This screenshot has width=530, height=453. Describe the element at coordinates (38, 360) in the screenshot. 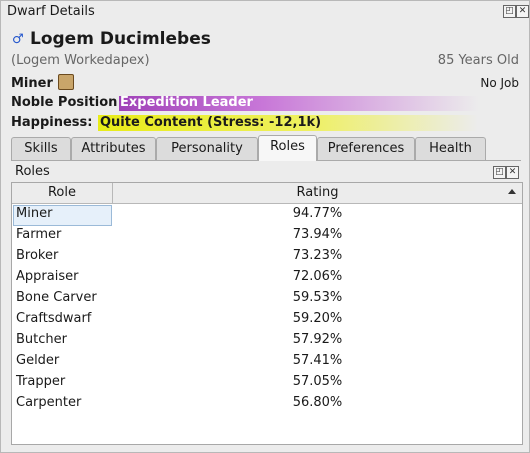

I see `role-cell: Gelder` at that location.